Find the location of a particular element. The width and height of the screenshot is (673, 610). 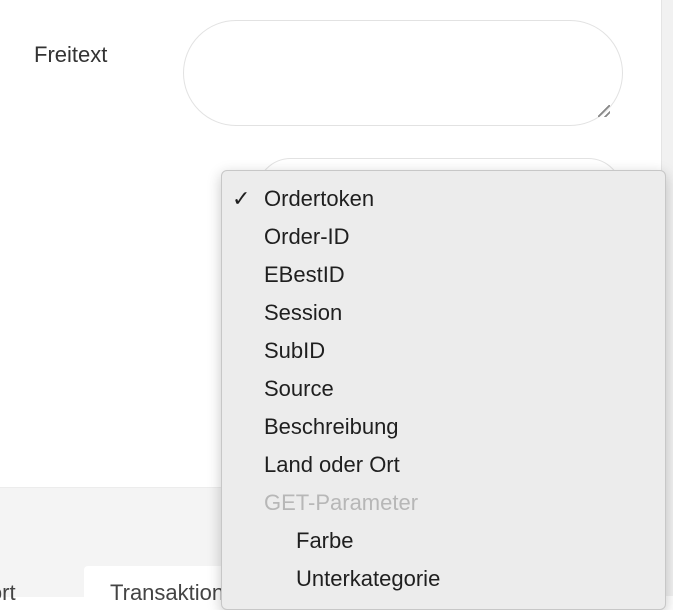

option-beschreibung: Beschreibung is located at coordinates (443, 427).